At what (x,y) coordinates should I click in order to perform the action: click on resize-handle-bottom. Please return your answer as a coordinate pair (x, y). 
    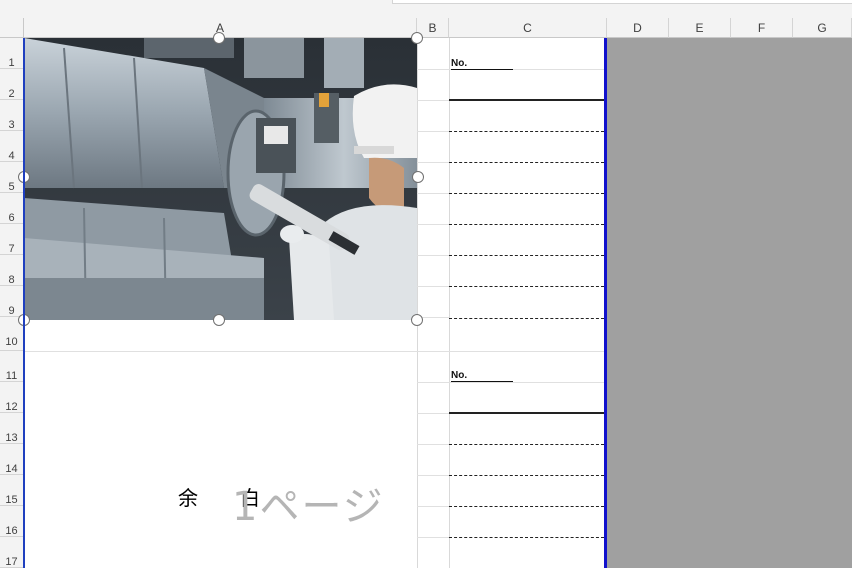
    Looking at the image, I should click on (219, 320).